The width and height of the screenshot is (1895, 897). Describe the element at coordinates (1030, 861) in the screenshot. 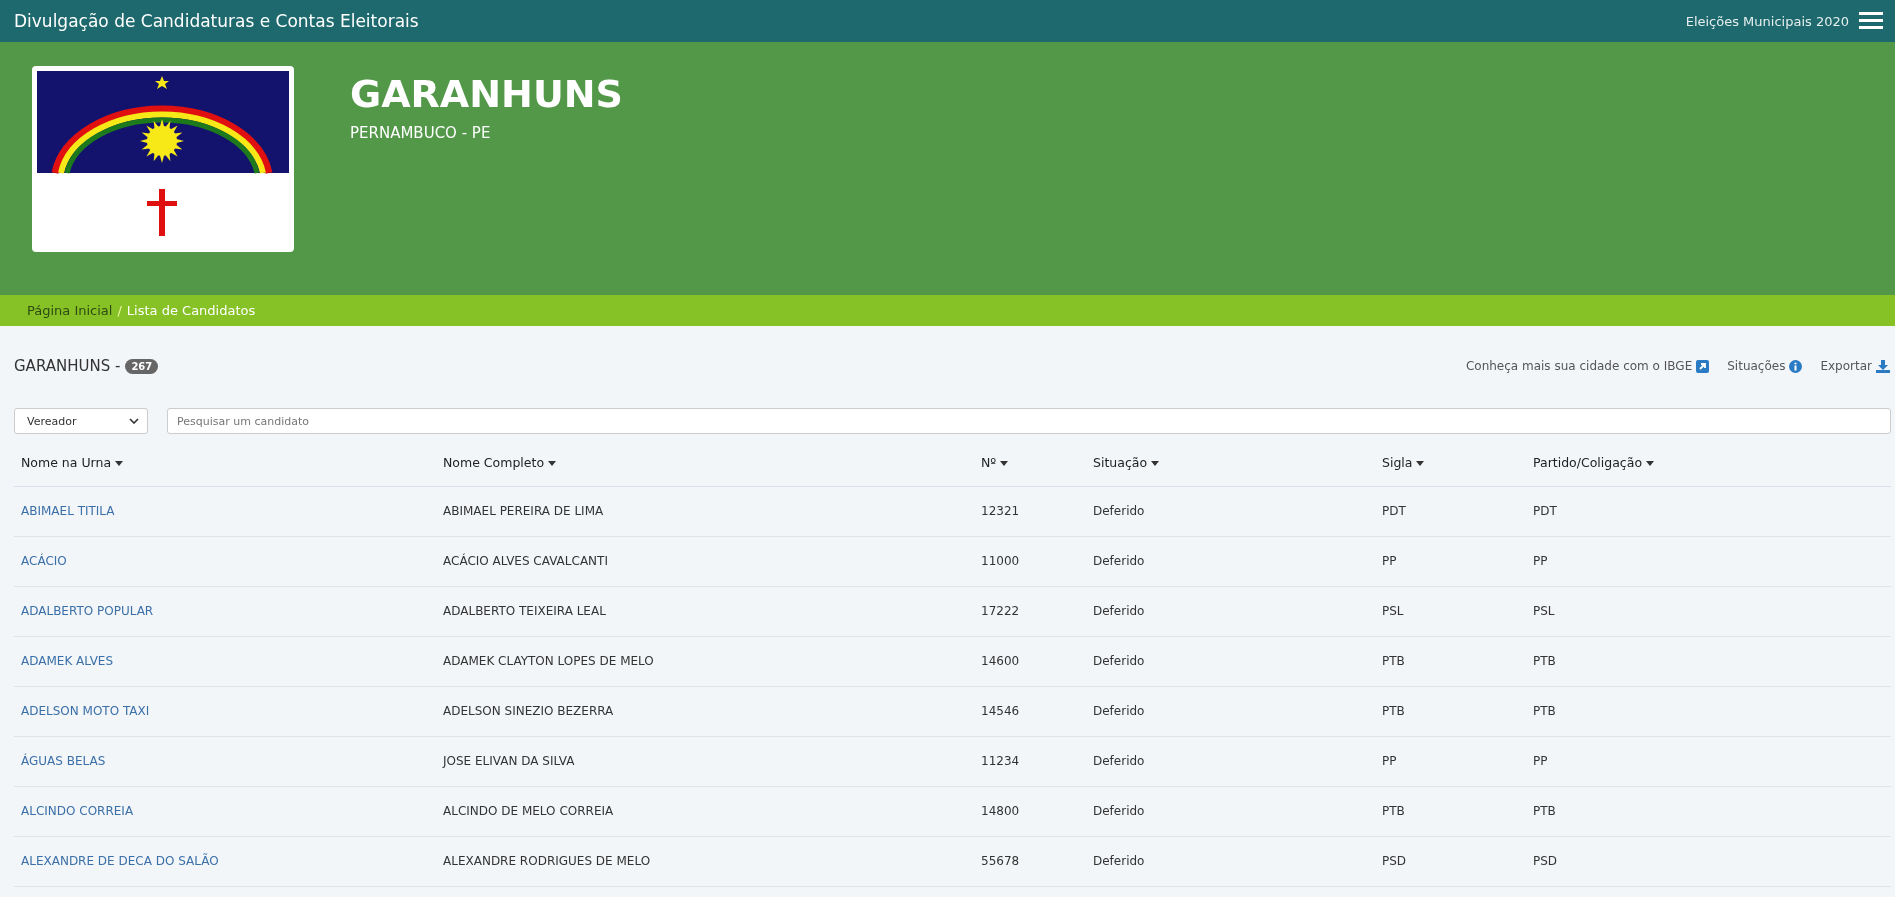

I see `table-cell: 55678` at that location.